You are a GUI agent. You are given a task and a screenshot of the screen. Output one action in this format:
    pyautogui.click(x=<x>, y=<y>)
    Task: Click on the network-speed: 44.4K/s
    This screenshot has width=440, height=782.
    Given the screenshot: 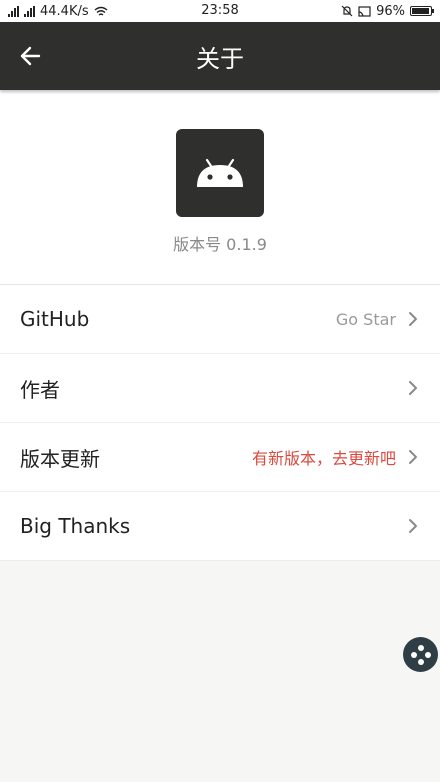 What is the action you would take?
    pyautogui.click(x=64, y=11)
    